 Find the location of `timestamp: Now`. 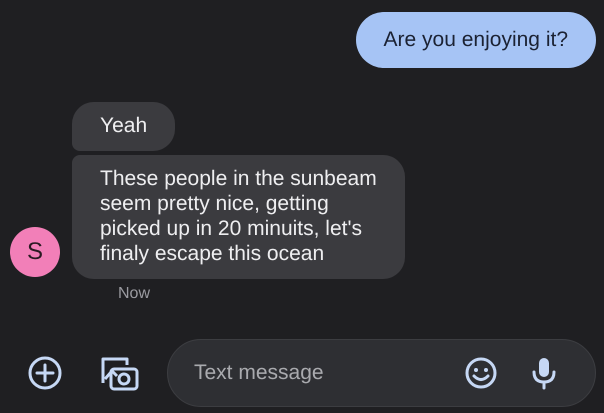

timestamp: Now is located at coordinates (134, 293).